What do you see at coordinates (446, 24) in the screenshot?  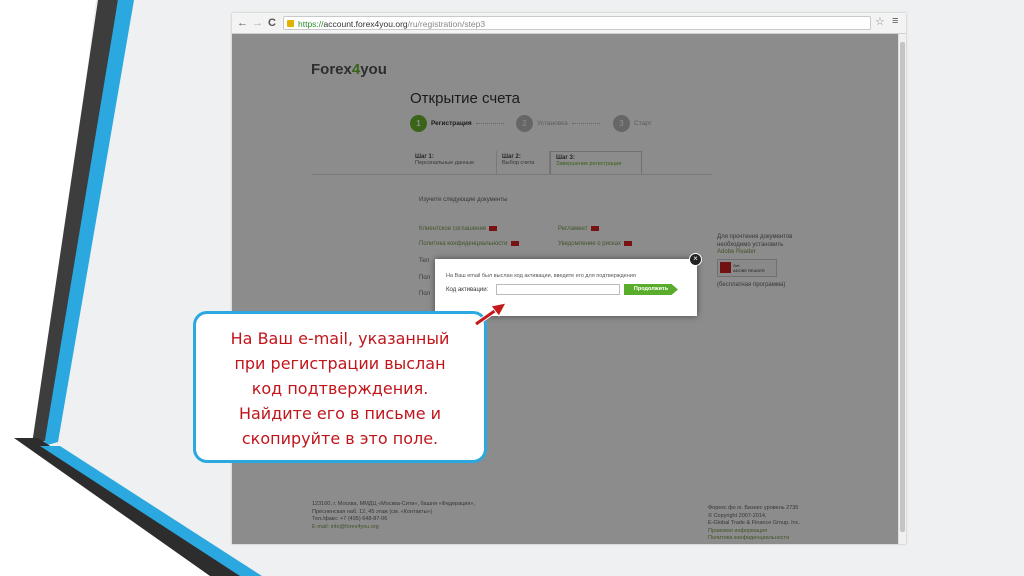 I see `url-path: /ru/registration/step3` at bounding box center [446, 24].